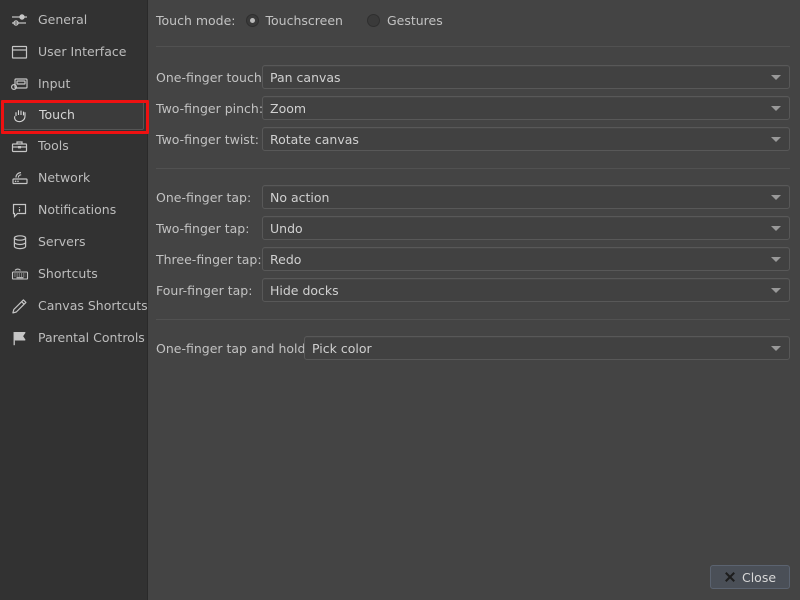  Describe the element at coordinates (53, 145) in the screenshot. I see `sidebar-item-label: Tools` at that location.